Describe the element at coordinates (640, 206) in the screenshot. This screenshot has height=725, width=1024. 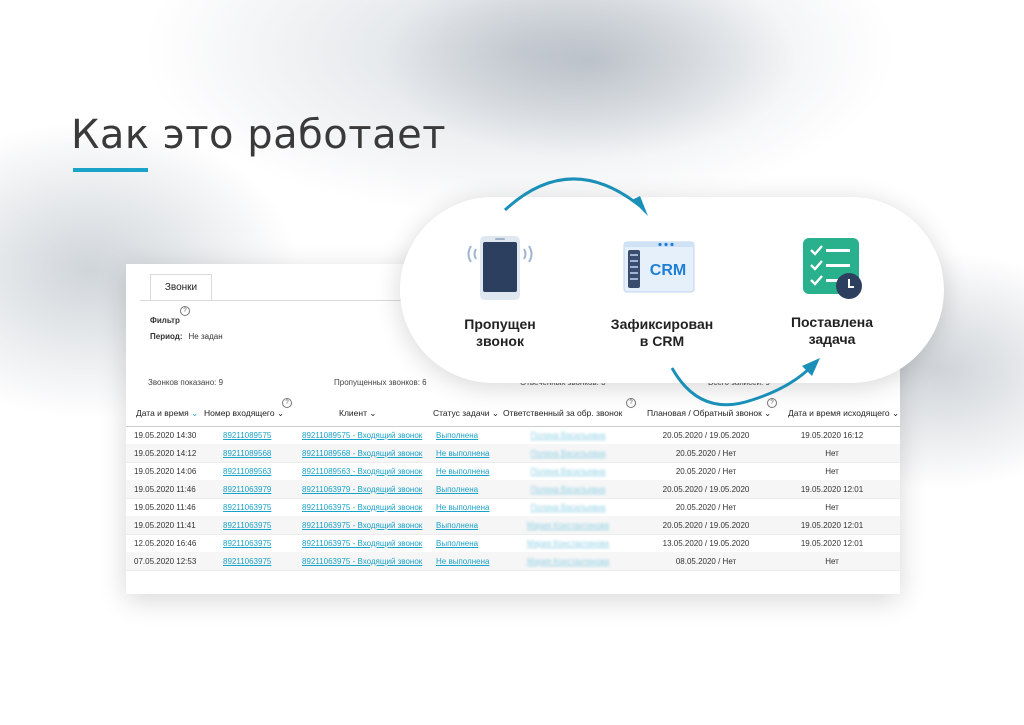
I see `arrow-head-icon` at that location.